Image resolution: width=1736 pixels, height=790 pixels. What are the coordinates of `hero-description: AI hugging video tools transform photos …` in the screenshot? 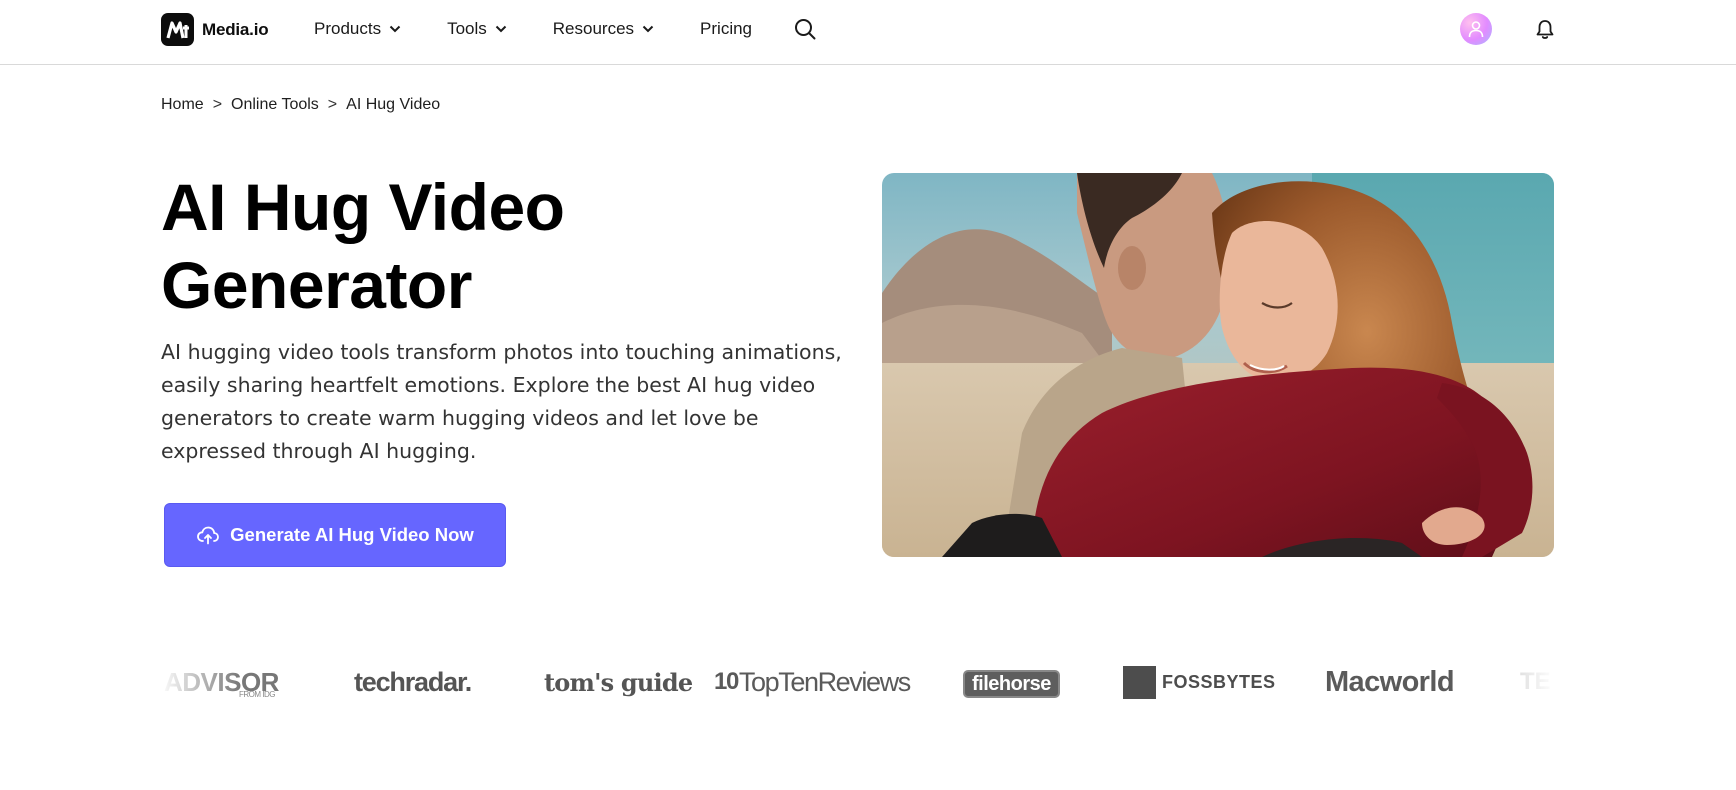 It's located at (501, 401).